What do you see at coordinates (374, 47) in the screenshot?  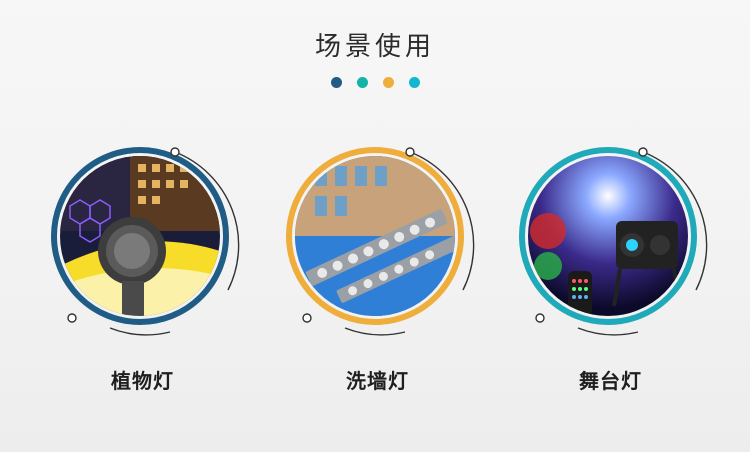 I see `page-title: 场景使用` at bounding box center [374, 47].